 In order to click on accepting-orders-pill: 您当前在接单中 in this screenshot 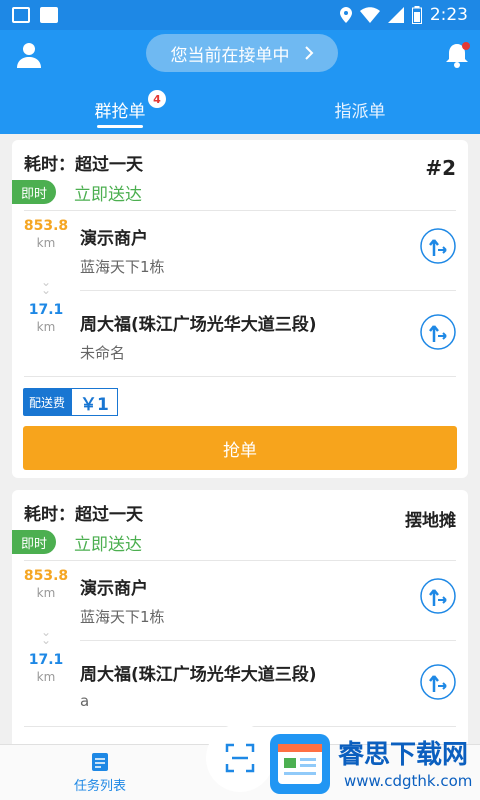, I will do `click(242, 53)`.